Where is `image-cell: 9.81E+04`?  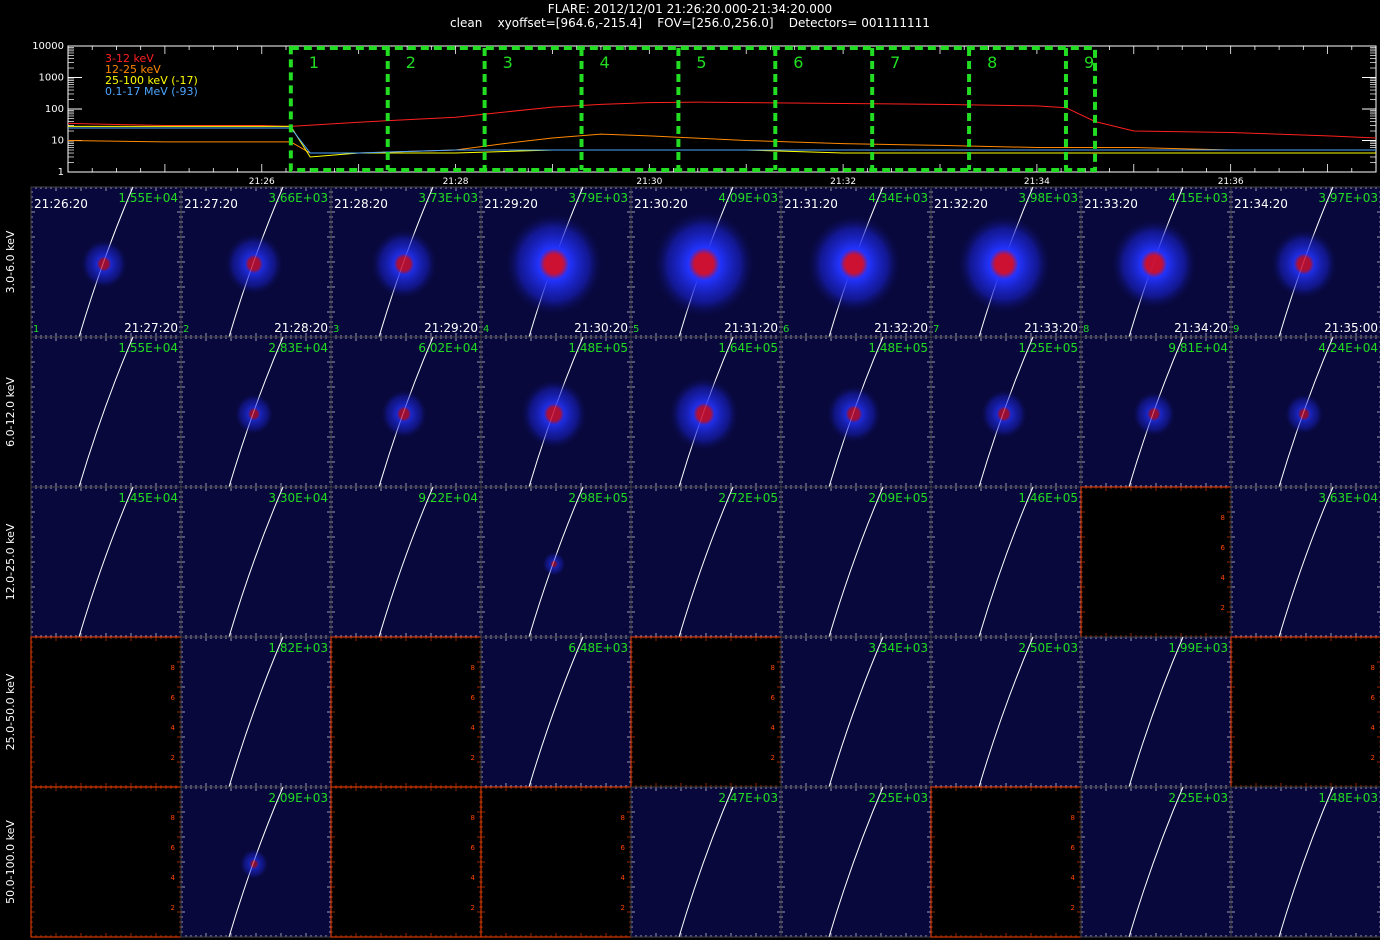 image-cell: 9.81E+04 is located at coordinates (1156, 412).